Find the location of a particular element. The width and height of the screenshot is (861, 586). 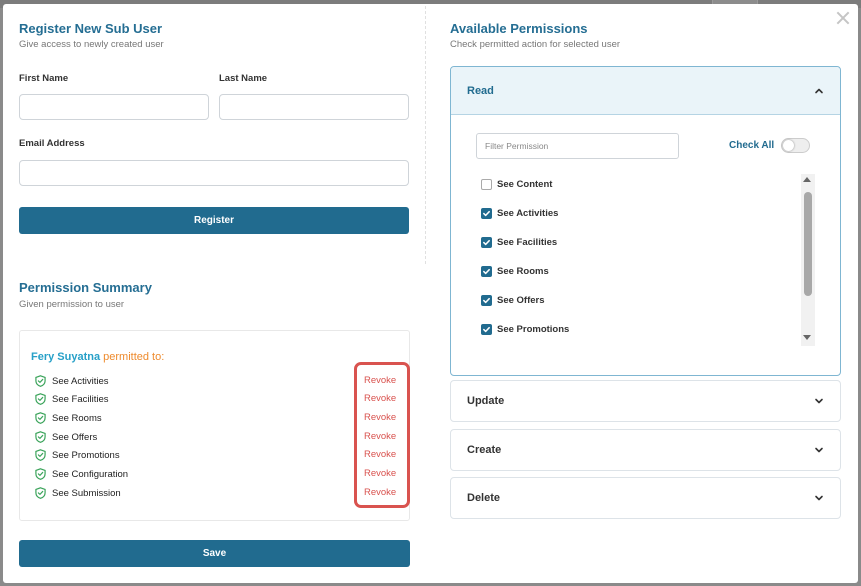

summary-permission-row: See Activities is located at coordinates (72, 381).